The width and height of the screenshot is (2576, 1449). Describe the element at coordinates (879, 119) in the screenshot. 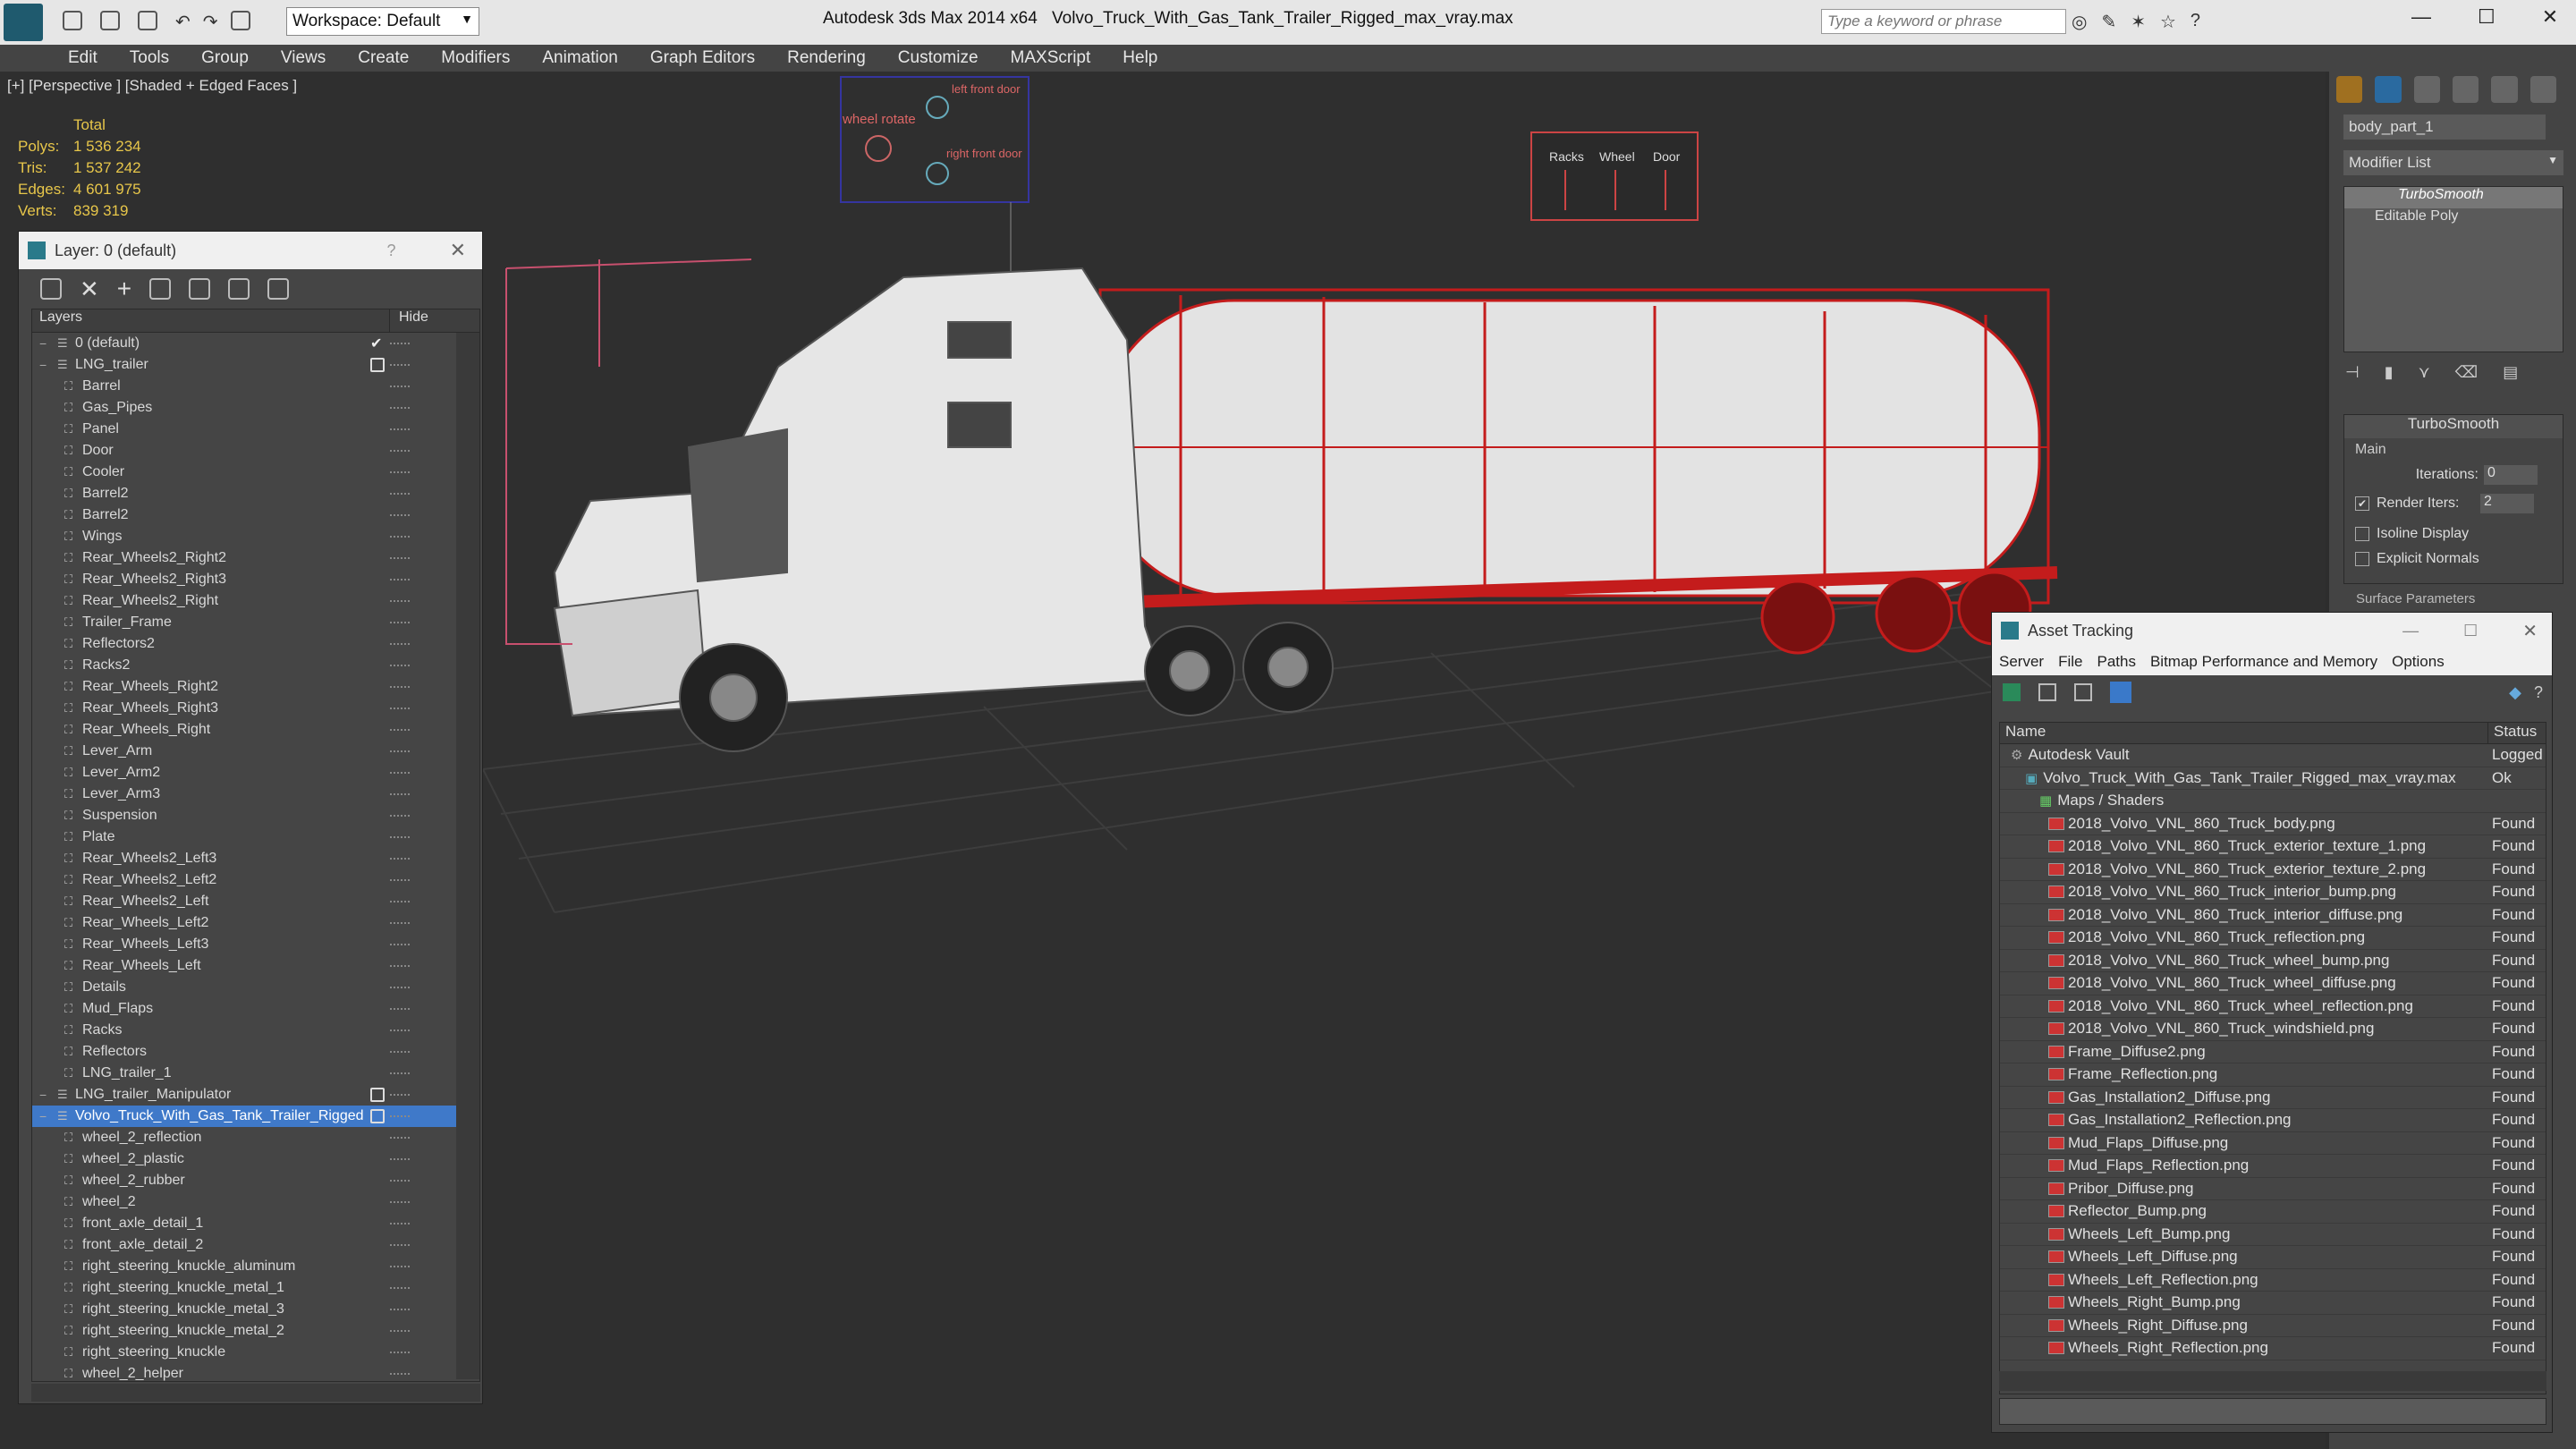

I see `rig-wheel-rotate-label: wheel rotate` at that location.